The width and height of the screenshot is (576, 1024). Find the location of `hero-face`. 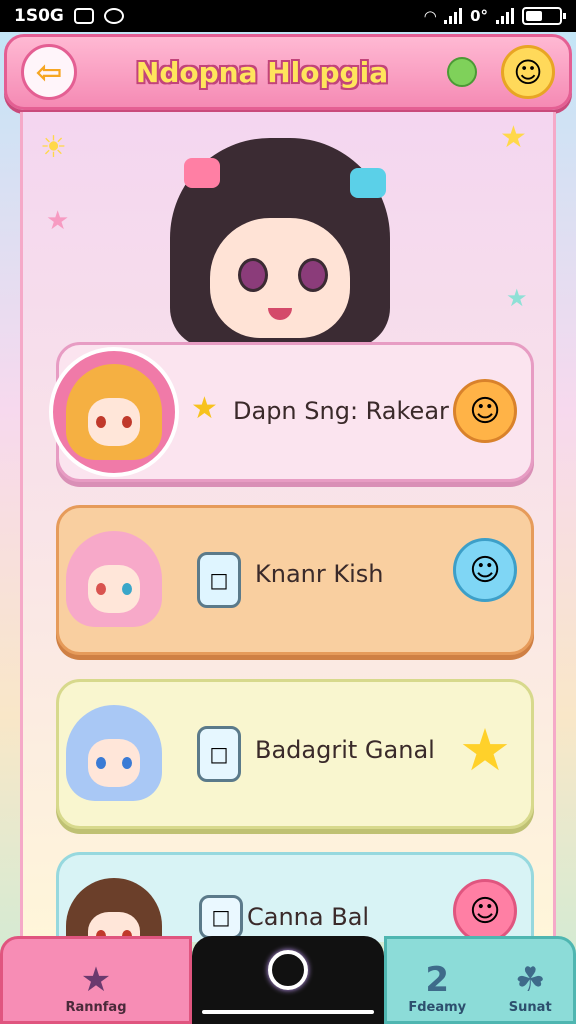

hero-face is located at coordinates (280, 278).